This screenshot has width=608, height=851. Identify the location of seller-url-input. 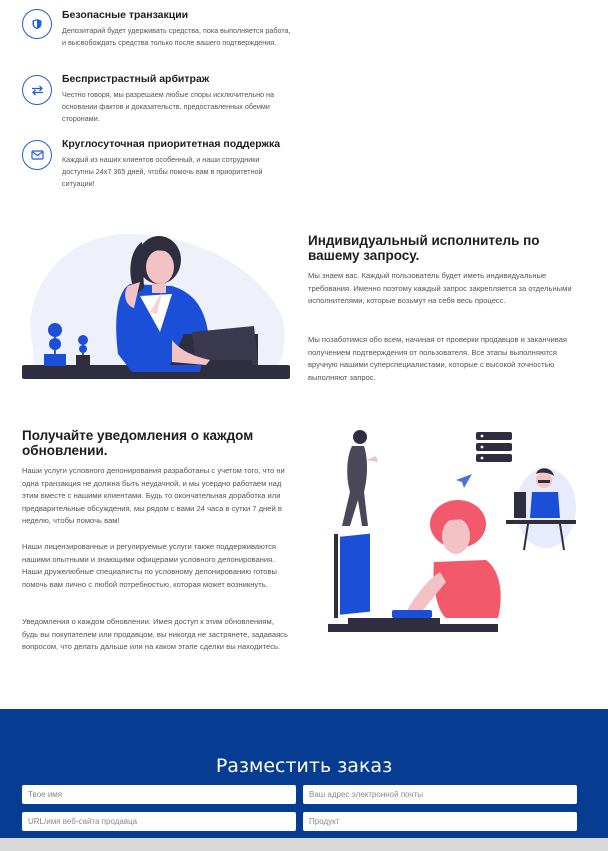
(159, 821).